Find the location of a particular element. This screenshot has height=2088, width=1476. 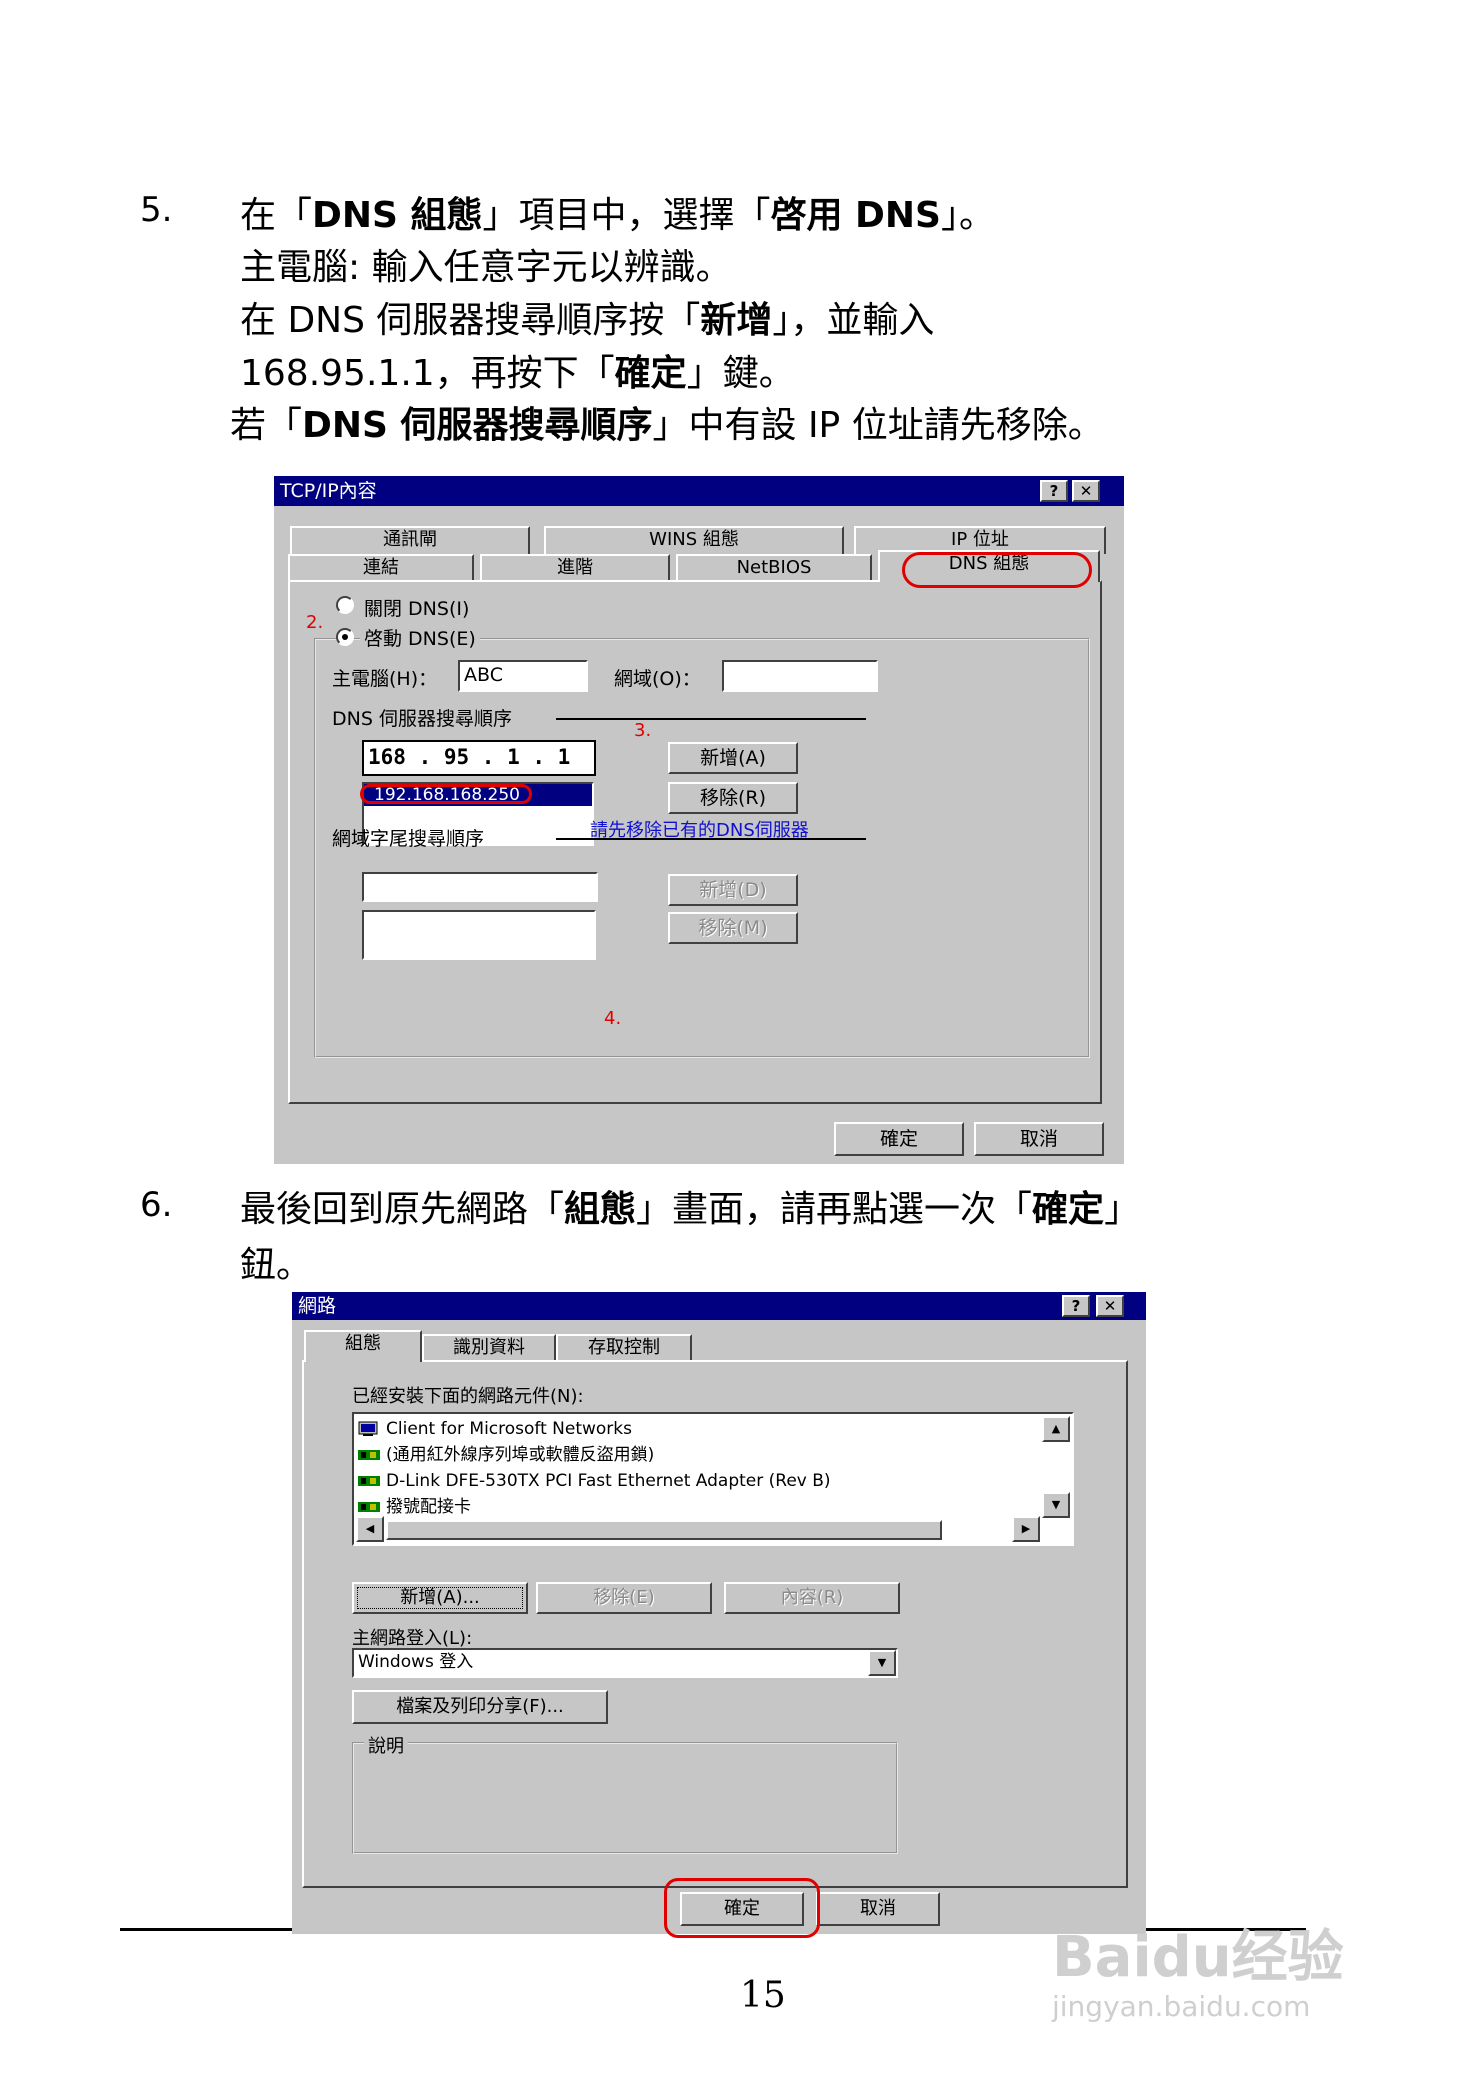

tab-advanced: 進階 is located at coordinates (575, 568).